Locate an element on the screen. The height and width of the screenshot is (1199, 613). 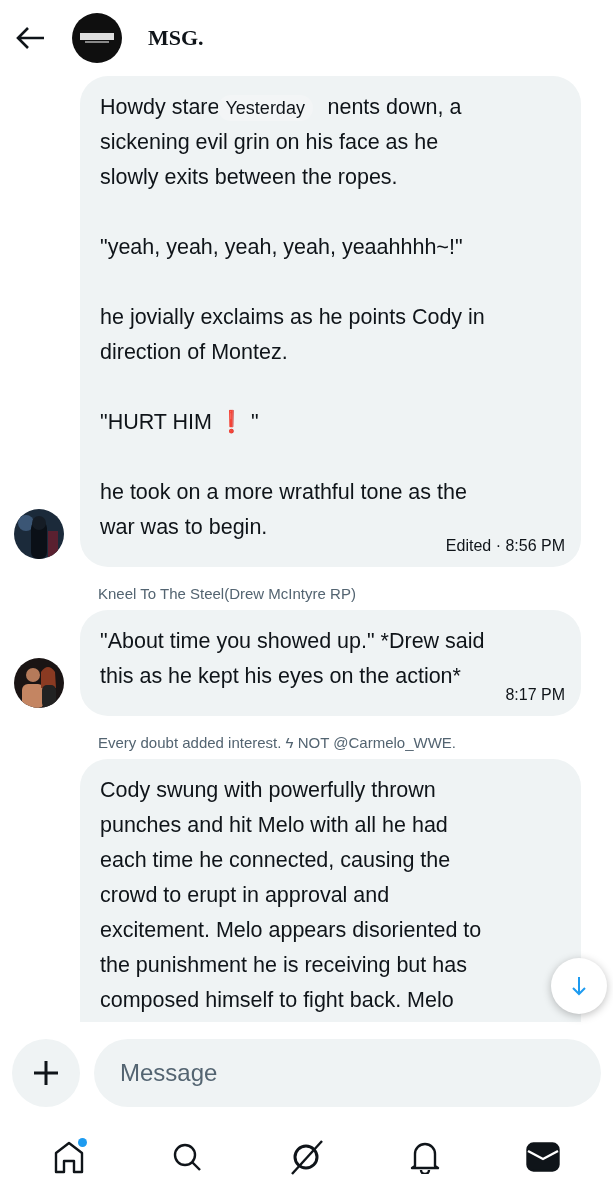
date-pill: Yesterday is located at coordinates (265, 108).